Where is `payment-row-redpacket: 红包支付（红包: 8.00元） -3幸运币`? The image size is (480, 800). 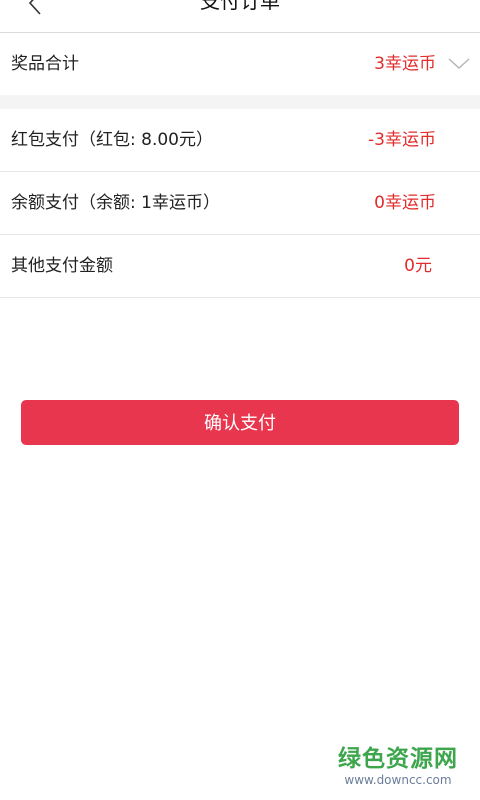
payment-row-redpacket: 红包支付（红包: 8.00元） -3幸运币 is located at coordinates (240, 140).